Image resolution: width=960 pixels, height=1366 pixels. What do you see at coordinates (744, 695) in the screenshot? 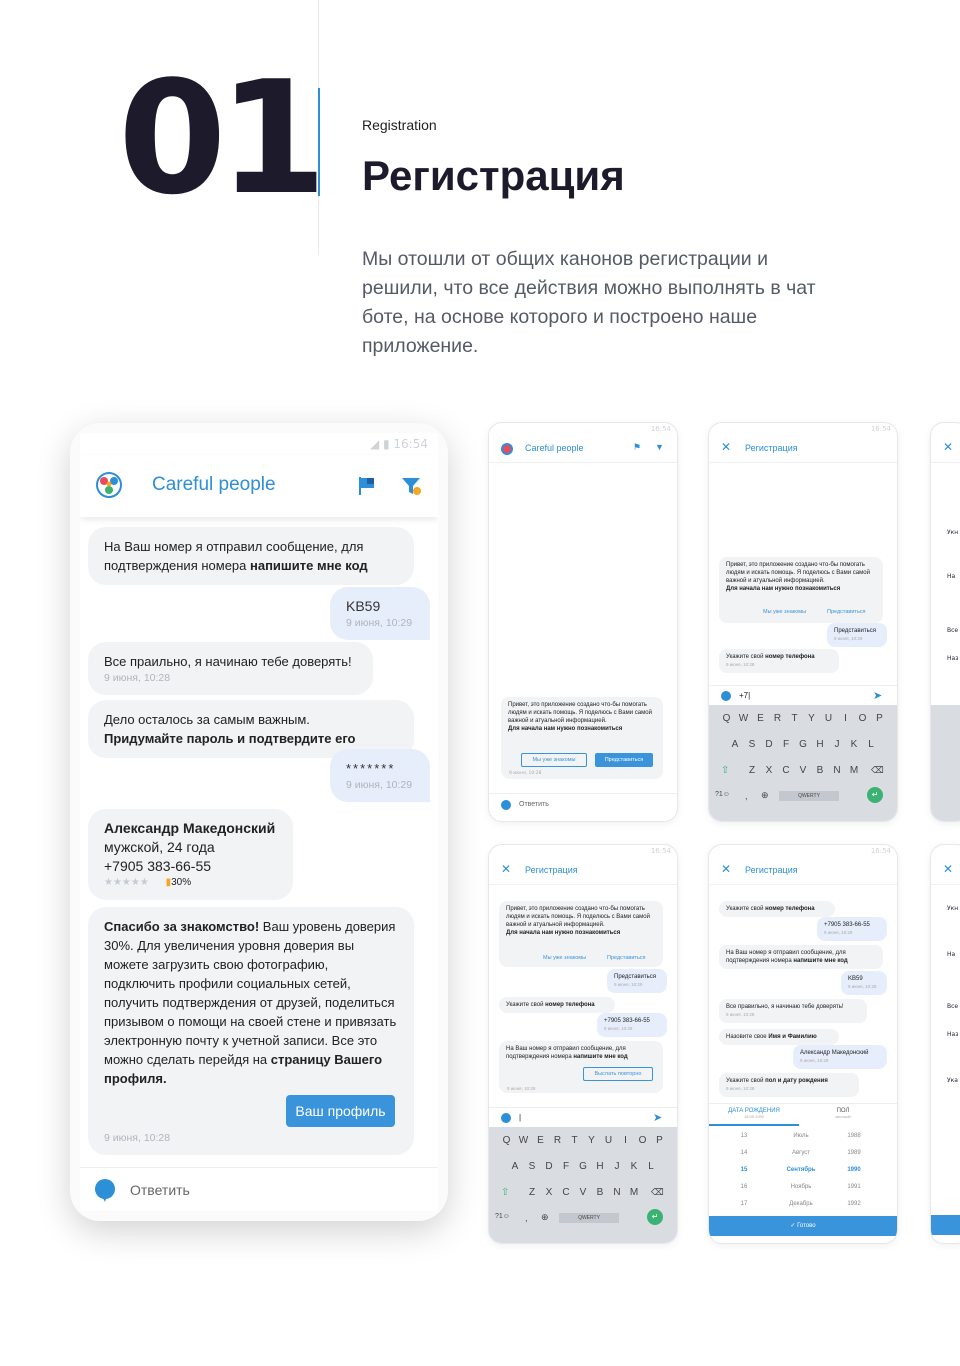
I see `input-field: +7|` at bounding box center [744, 695].